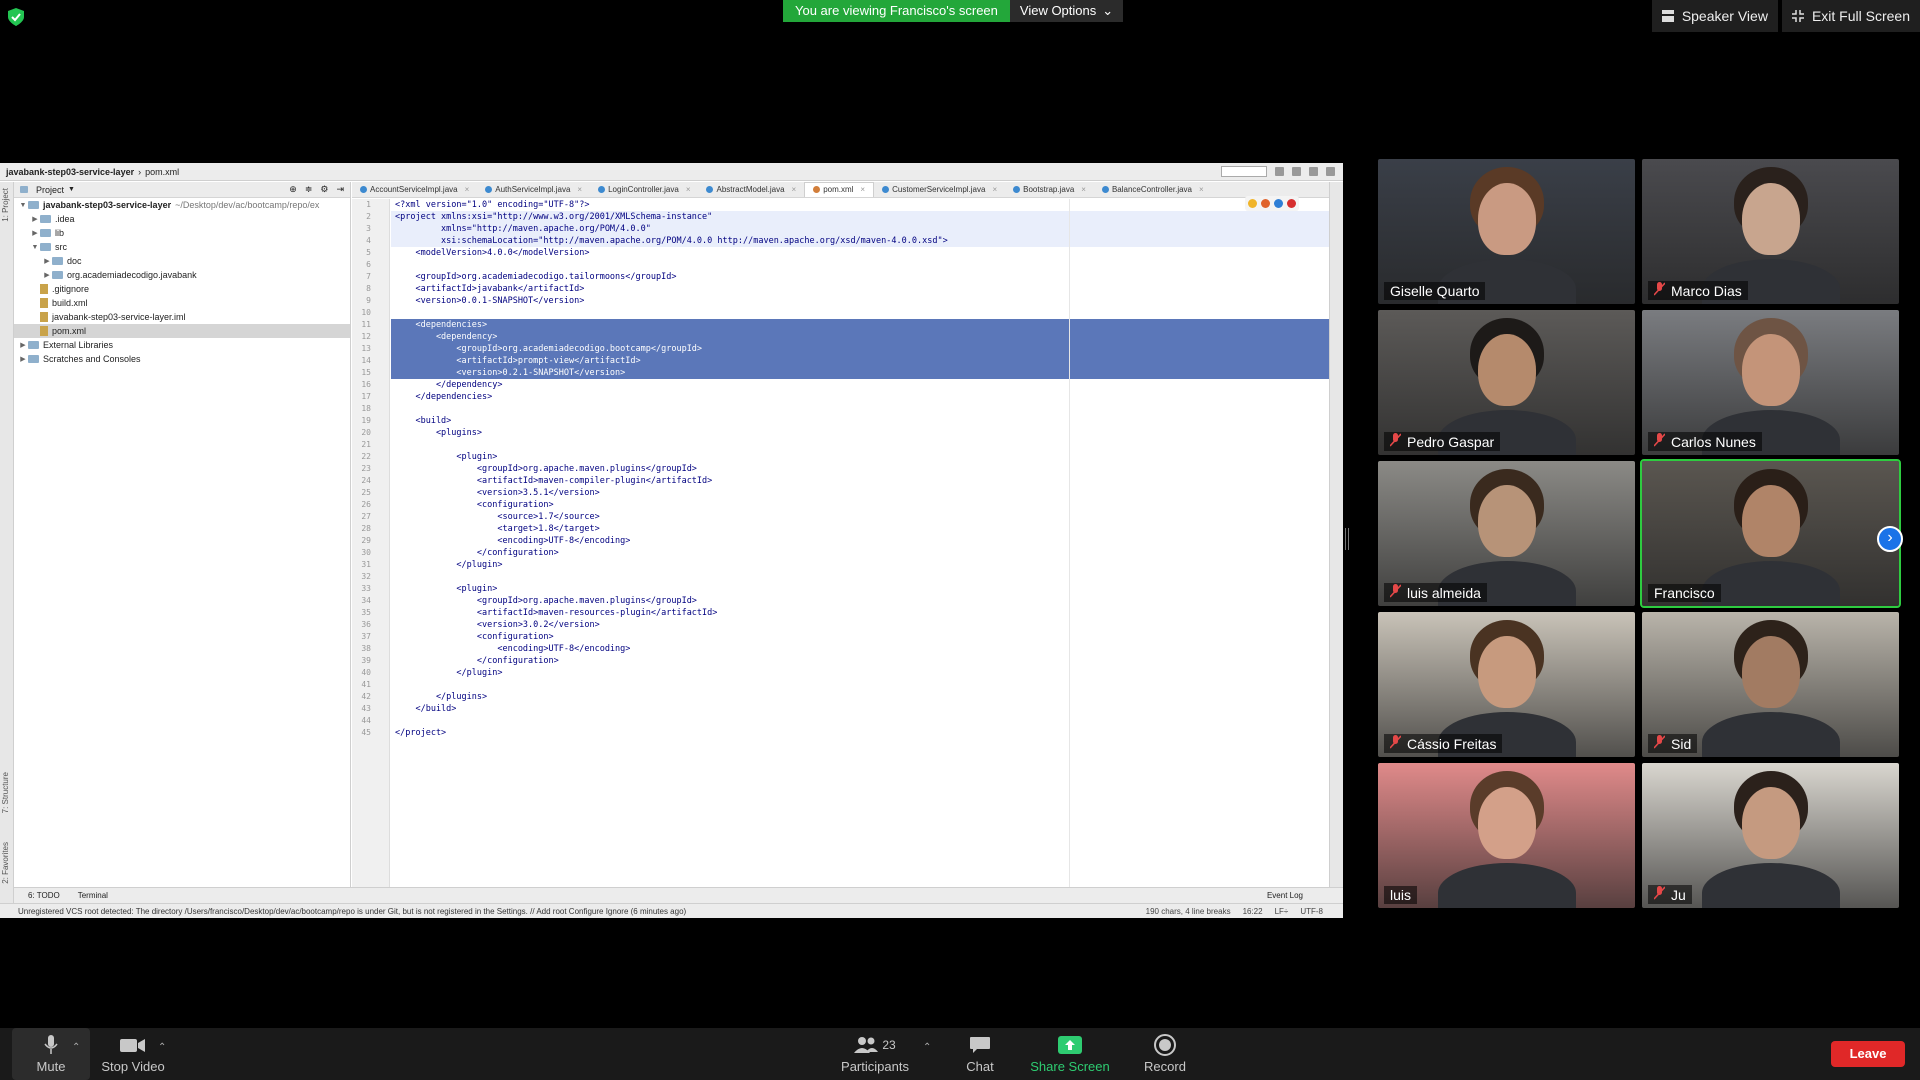 The width and height of the screenshot is (1920, 1080). I want to click on line-number: 14, so click(370, 361).